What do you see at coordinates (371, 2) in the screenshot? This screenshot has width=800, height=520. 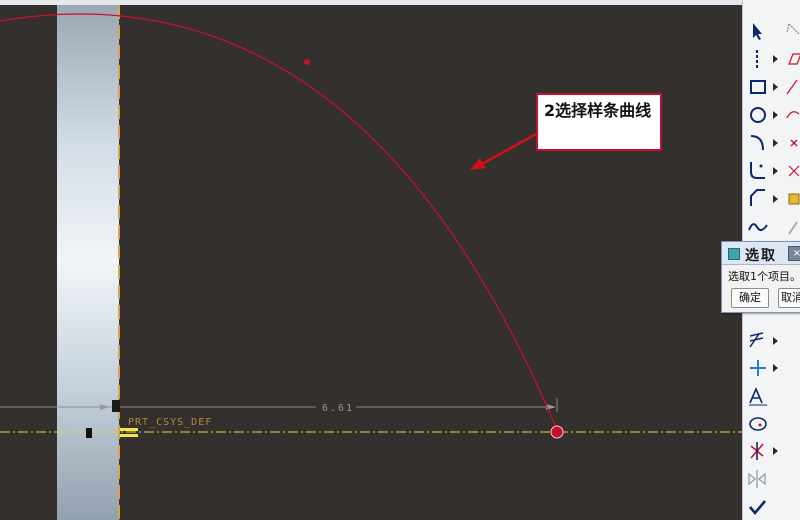 I see `canvas-top-edge` at bounding box center [371, 2].